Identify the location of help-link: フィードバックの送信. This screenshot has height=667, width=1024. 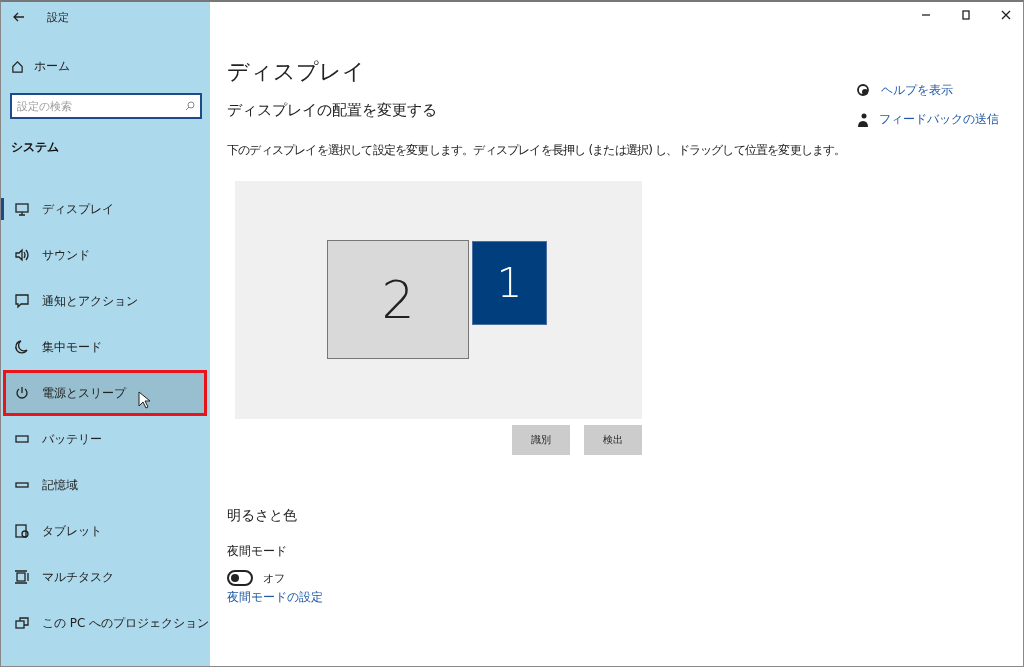
(928, 119).